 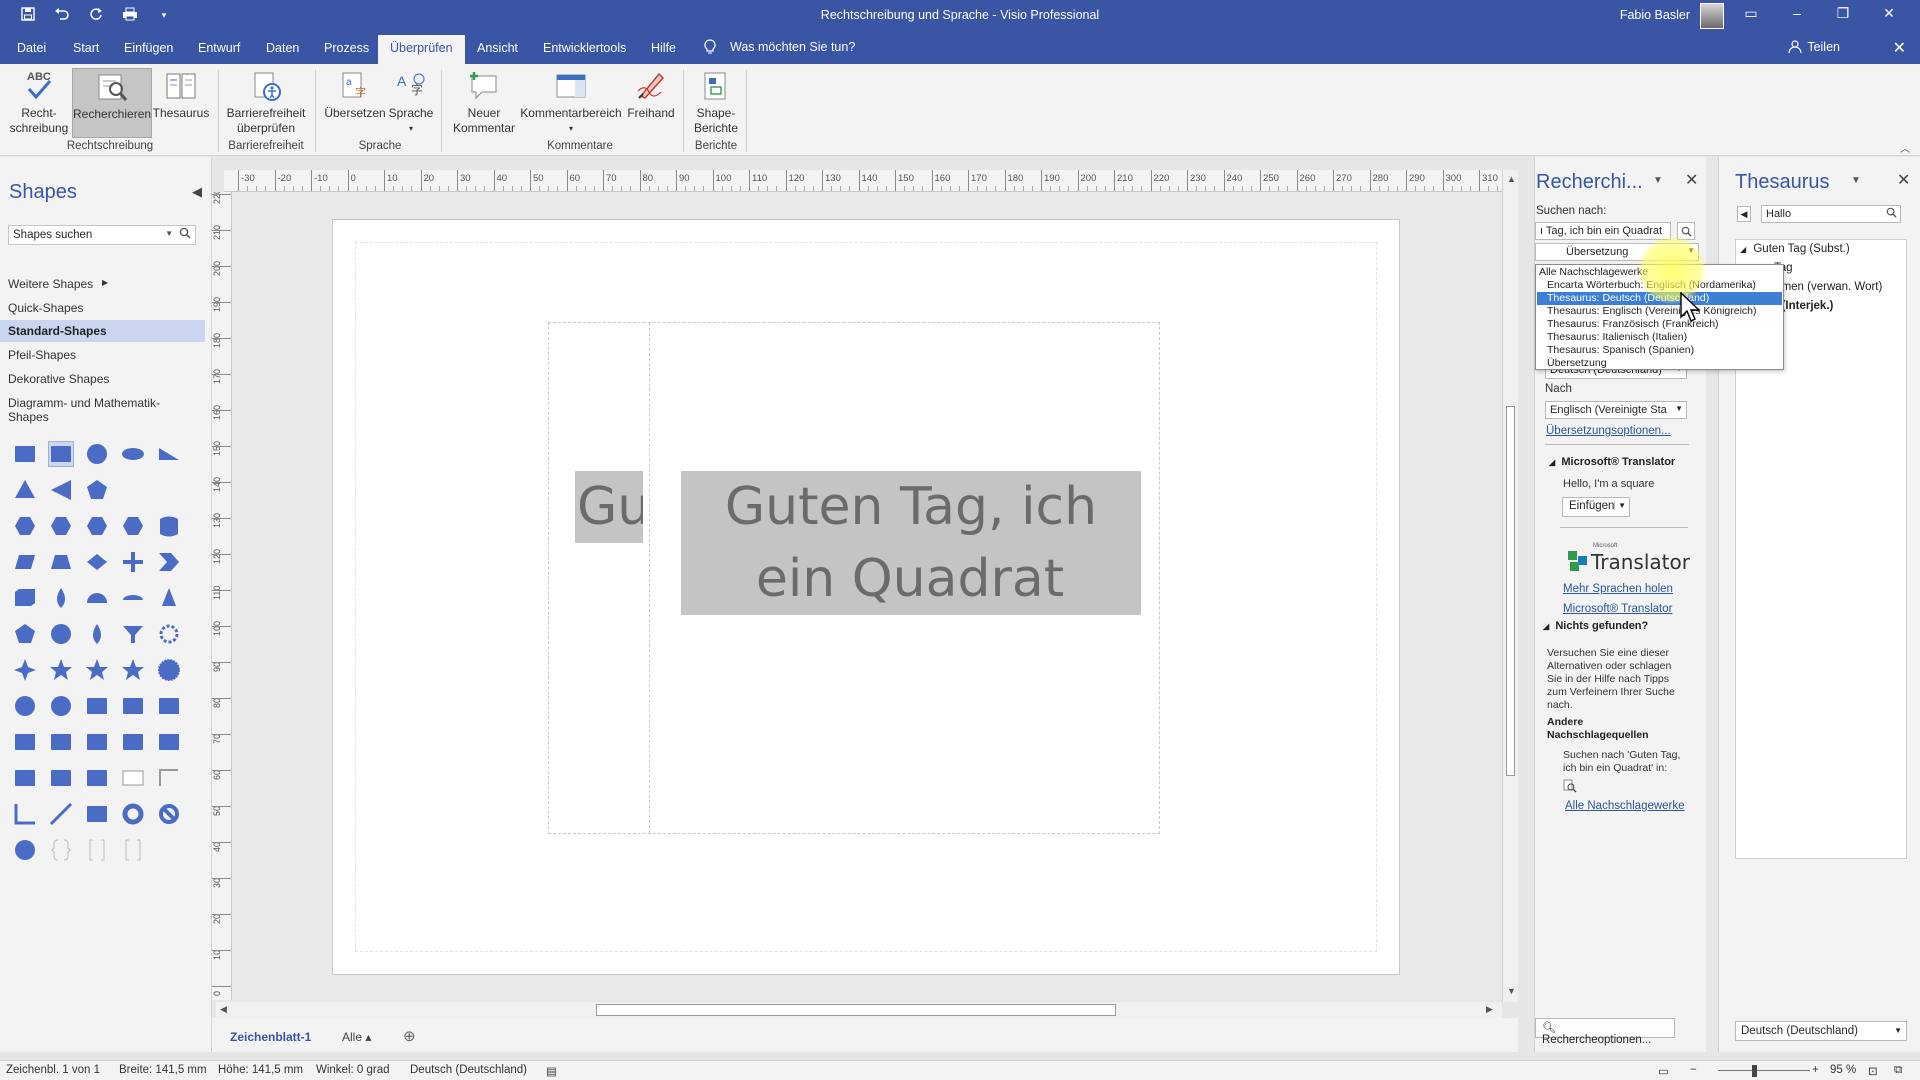 What do you see at coordinates (1511, 179) in the screenshot?
I see `scroll-up-icon: ▲` at bounding box center [1511, 179].